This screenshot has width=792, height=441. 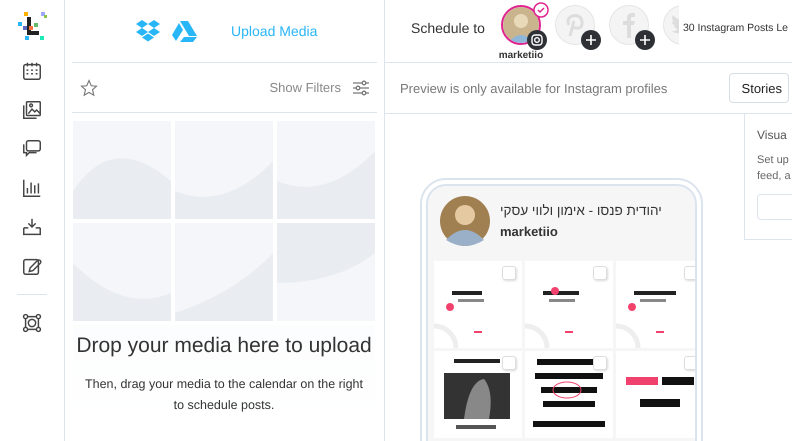 What do you see at coordinates (534, 88) in the screenshot?
I see `preview-notice: Preview is only available for Instagram profiles` at bounding box center [534, 88].